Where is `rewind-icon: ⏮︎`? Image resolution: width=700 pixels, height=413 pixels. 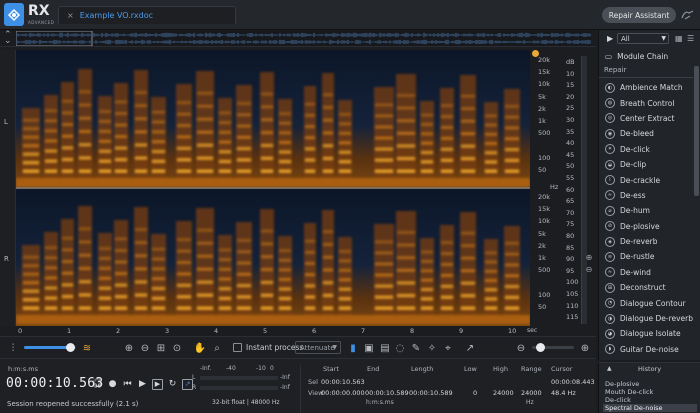 rewind-icon: ⏮︎ is located at coordinates (127, 384).